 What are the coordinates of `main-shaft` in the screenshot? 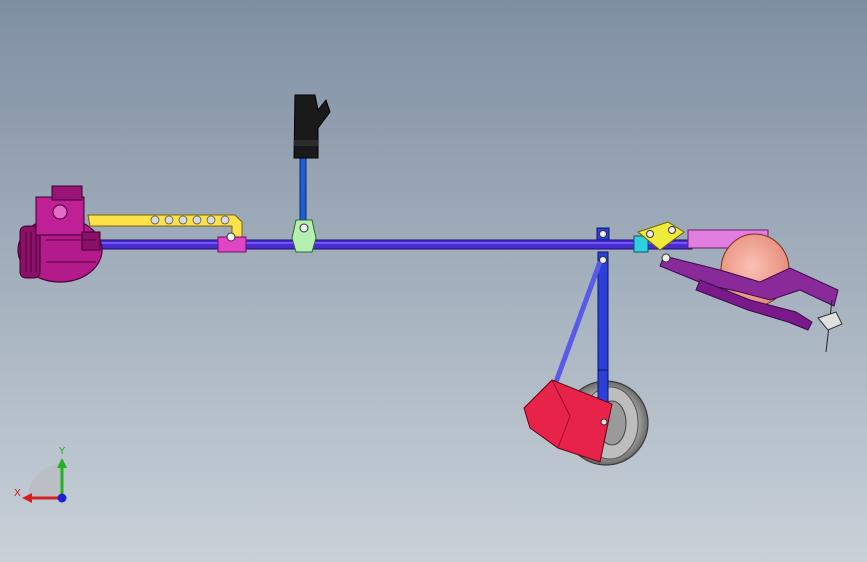 It's located at (392, 244).